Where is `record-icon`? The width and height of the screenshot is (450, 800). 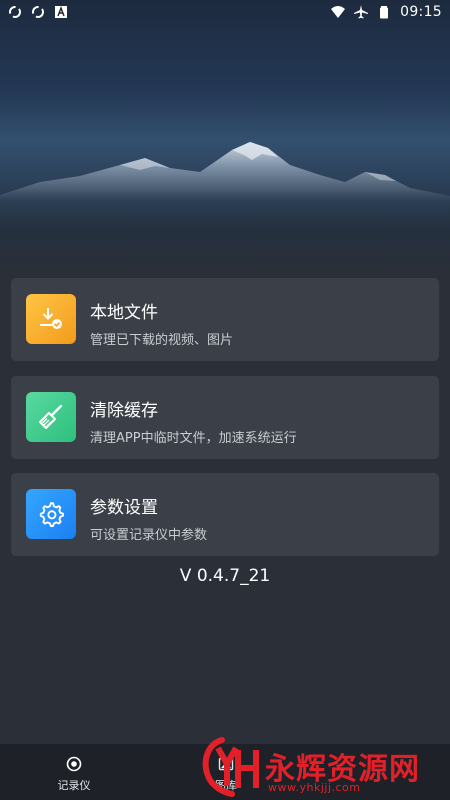 record-icon is located at coordinates (74, 764).